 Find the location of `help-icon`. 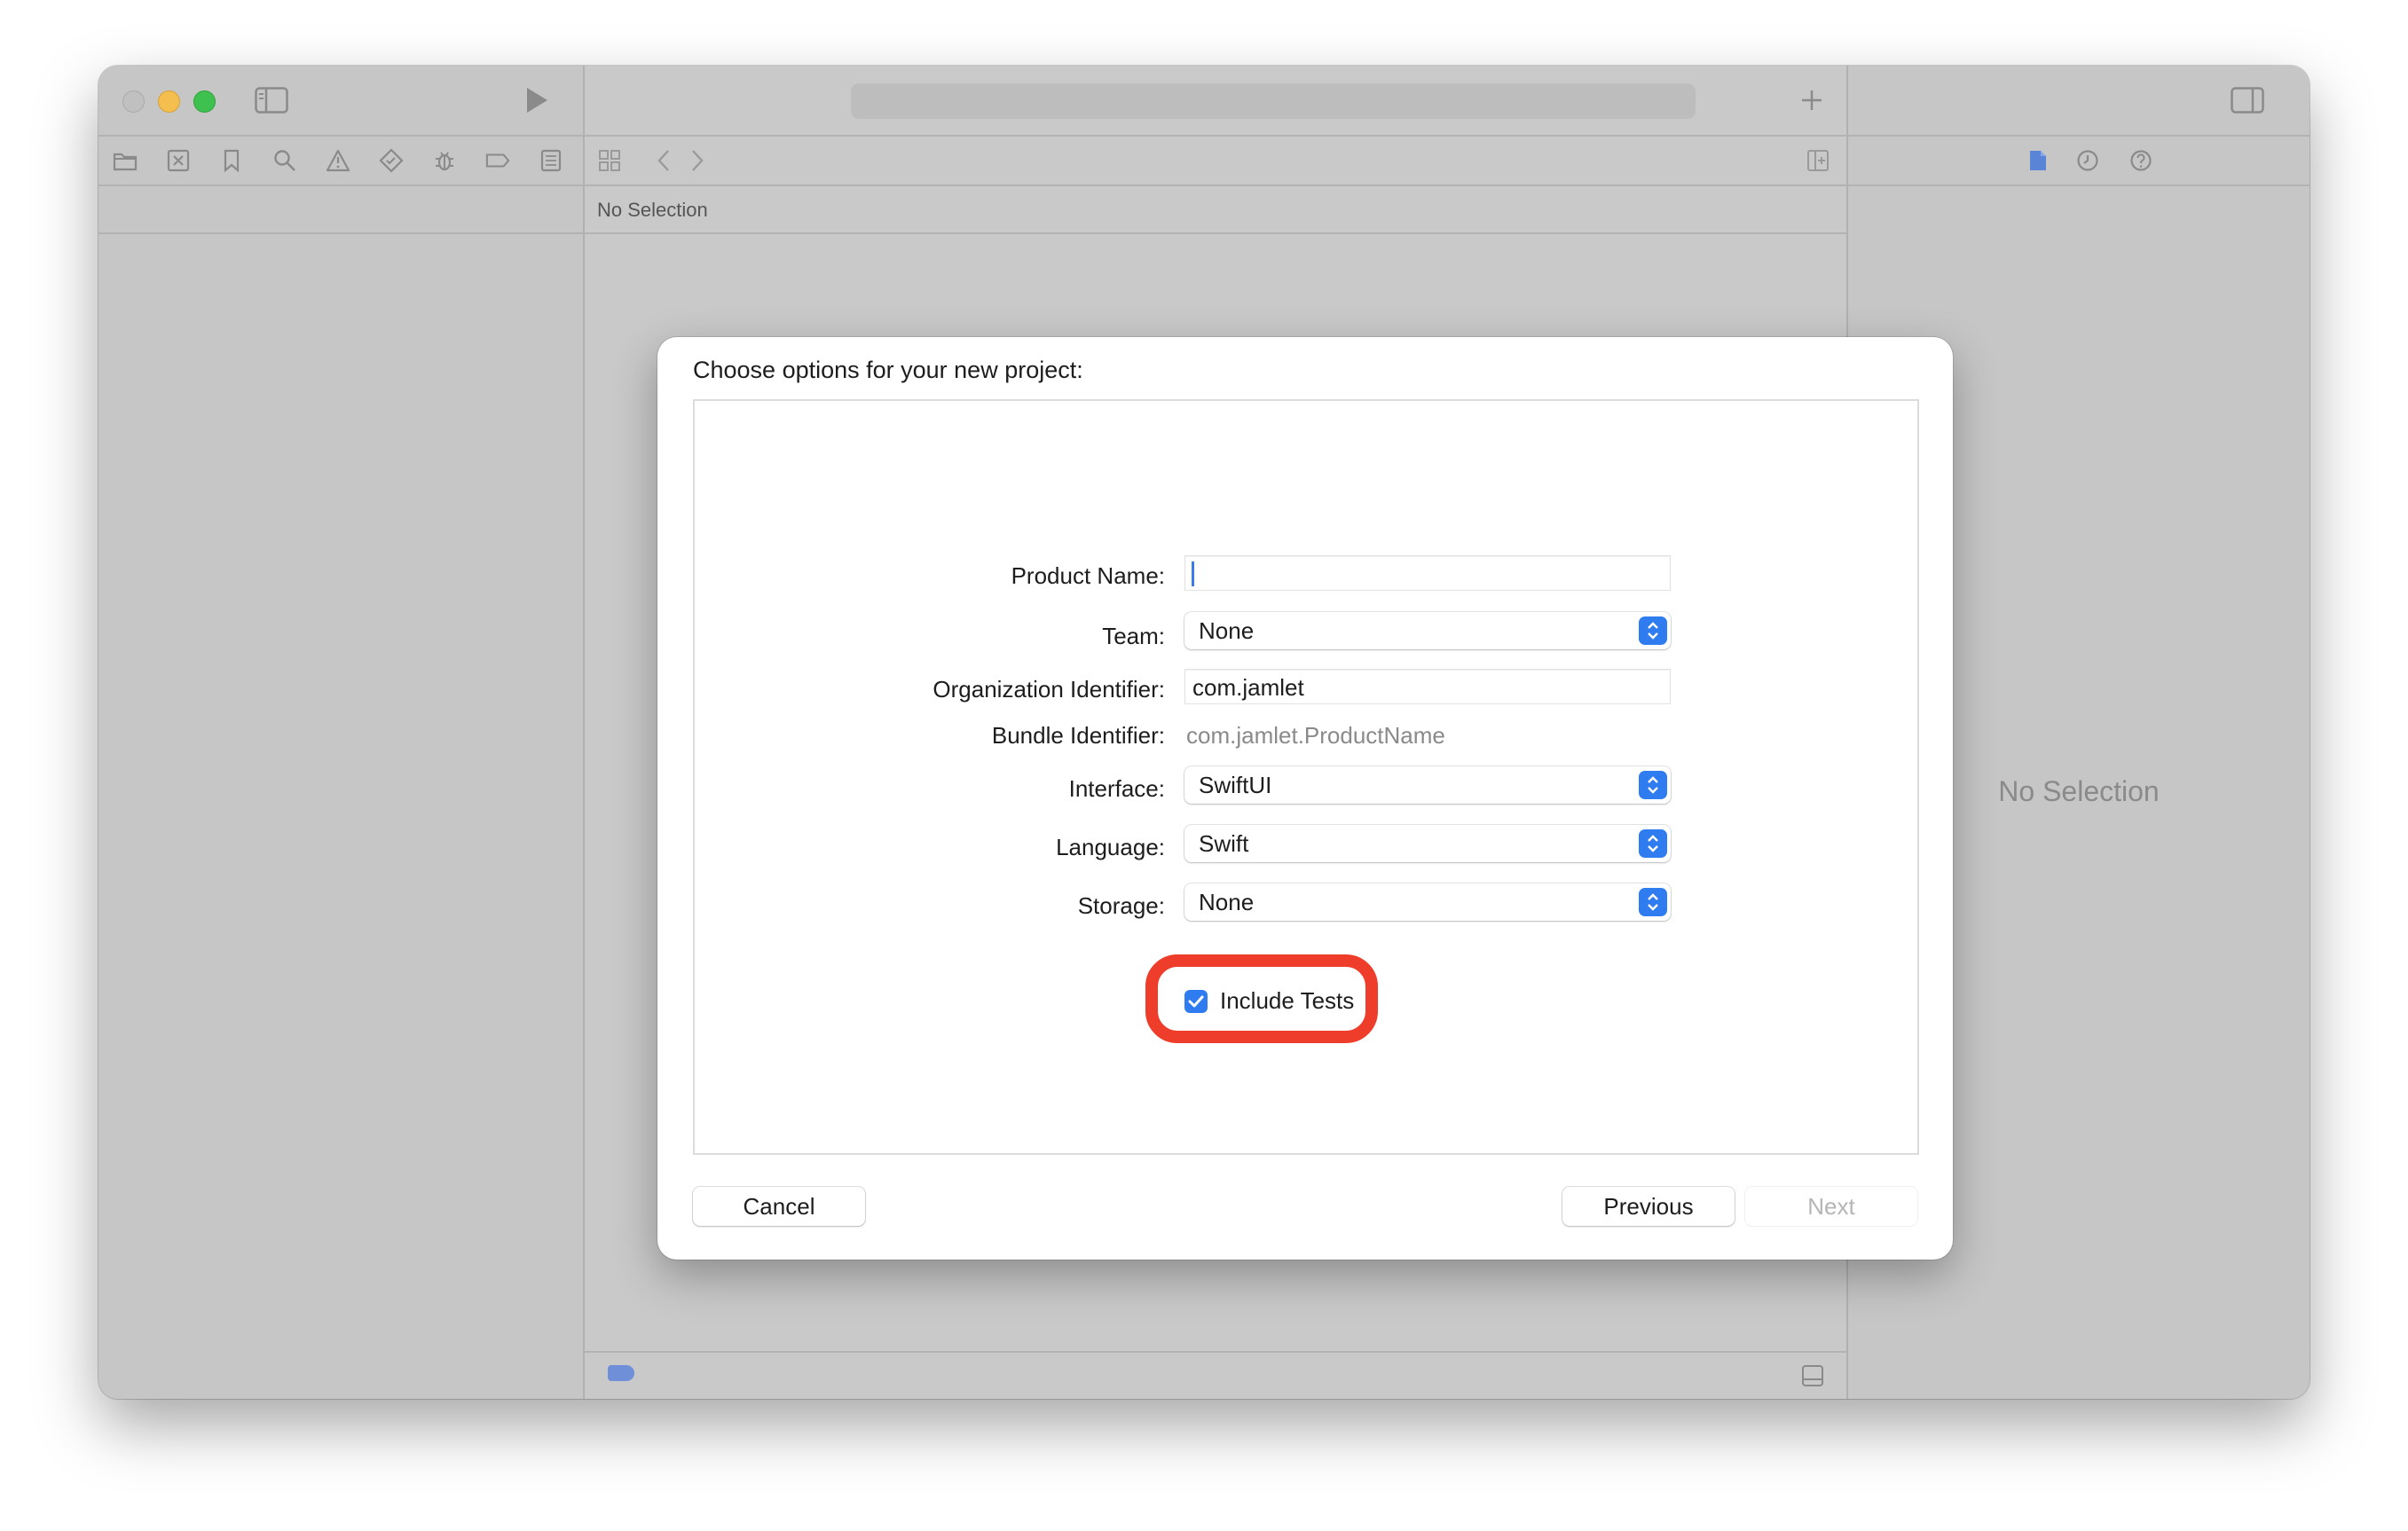

help-icon is located at coordinates (2141, 160).